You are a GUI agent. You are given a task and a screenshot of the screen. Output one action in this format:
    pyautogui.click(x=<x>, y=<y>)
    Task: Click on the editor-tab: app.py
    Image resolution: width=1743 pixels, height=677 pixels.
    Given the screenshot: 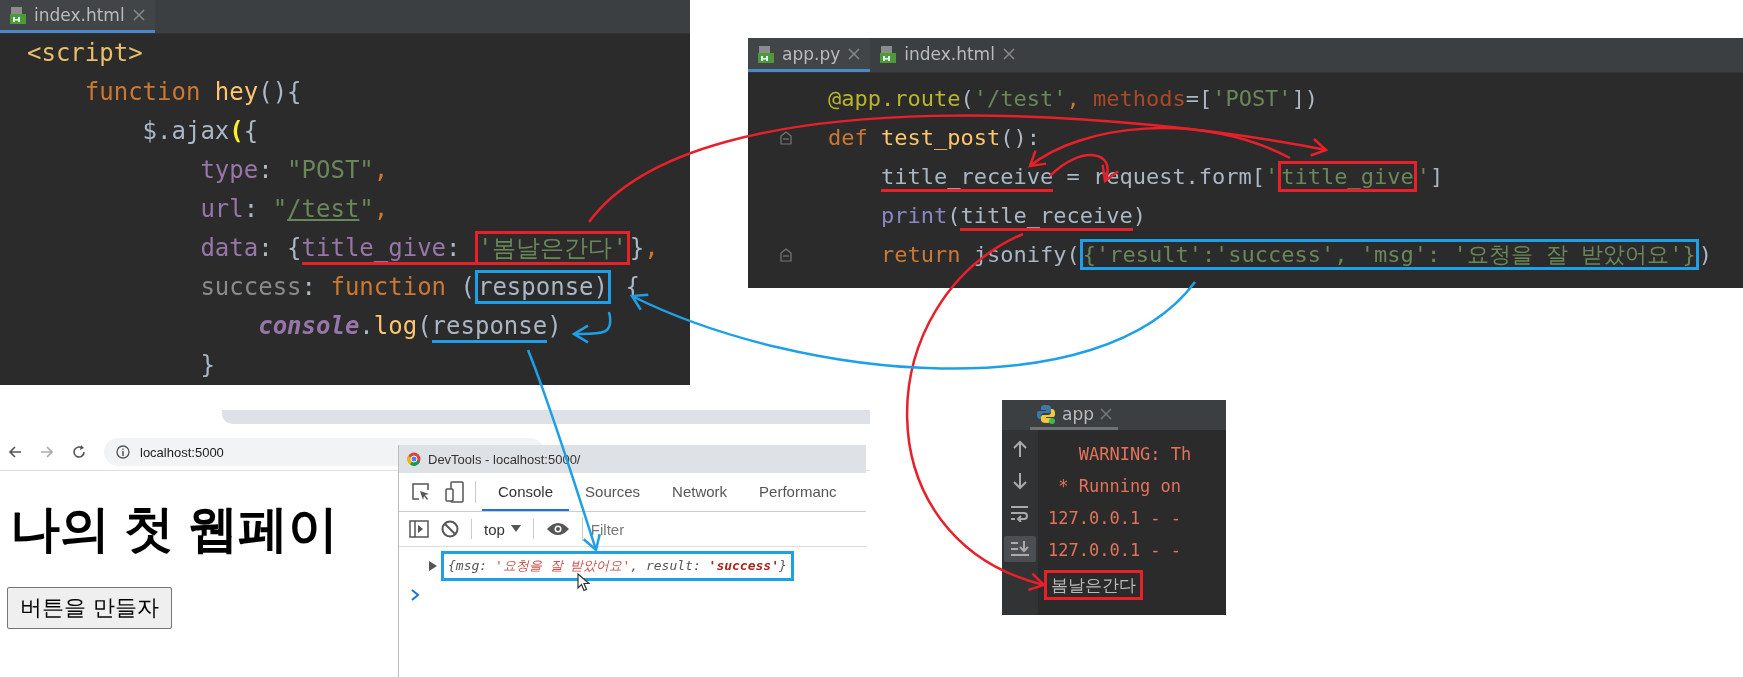 What is the action you would take?
    pyautogui.click(x=809, y=55)
    